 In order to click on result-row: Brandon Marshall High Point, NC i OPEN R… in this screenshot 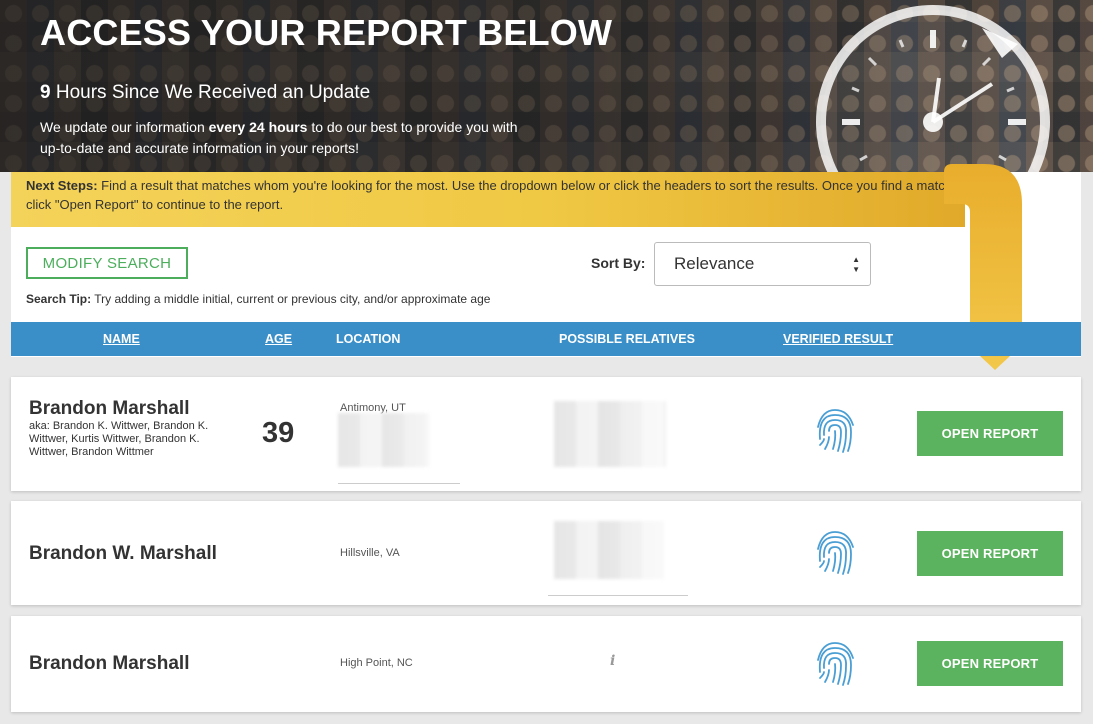, I will do `click(546, 664)`.